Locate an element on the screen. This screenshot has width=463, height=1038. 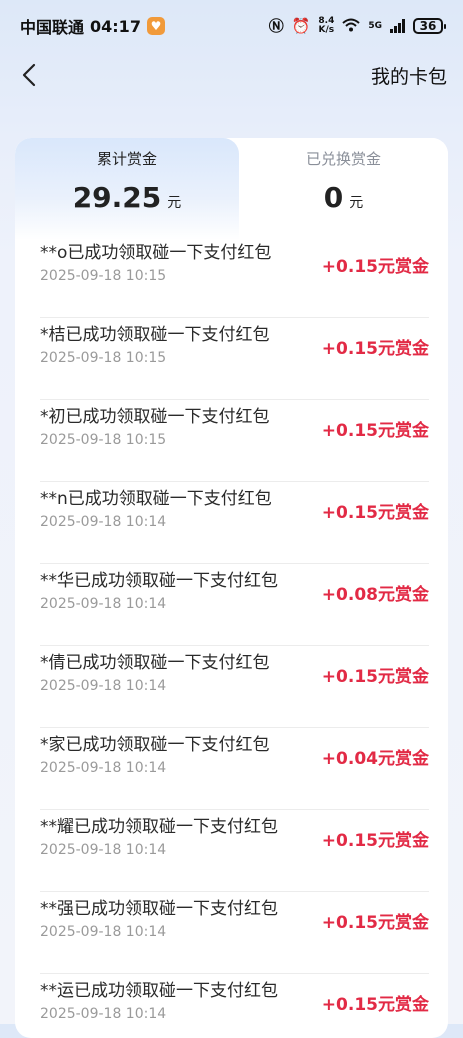
record-title: **o已成功领取碰一下支付红包 is located at coordinates (156, 253).